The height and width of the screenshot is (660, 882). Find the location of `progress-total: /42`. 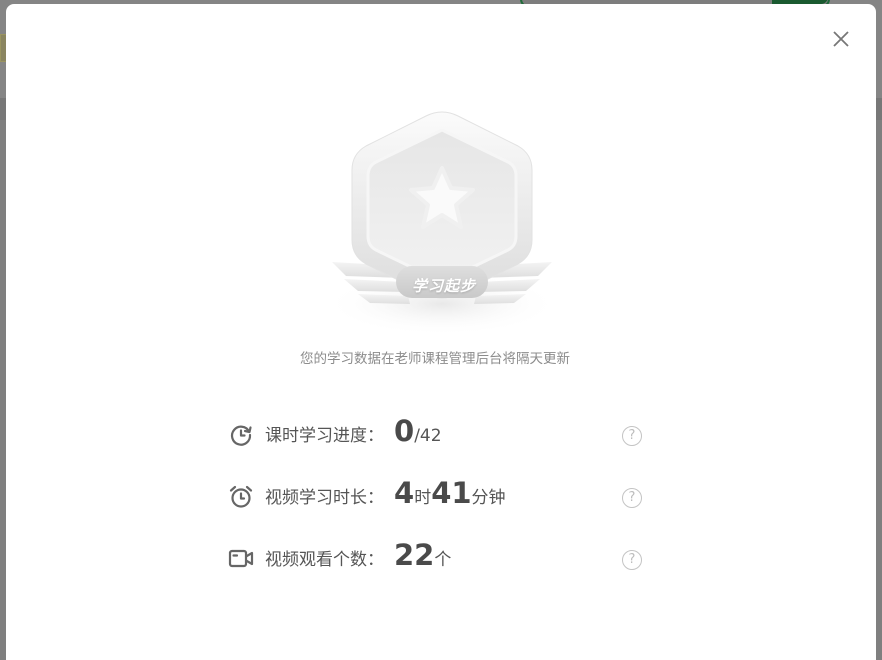

progress-total: /42 is located at coordinates (428, 436).